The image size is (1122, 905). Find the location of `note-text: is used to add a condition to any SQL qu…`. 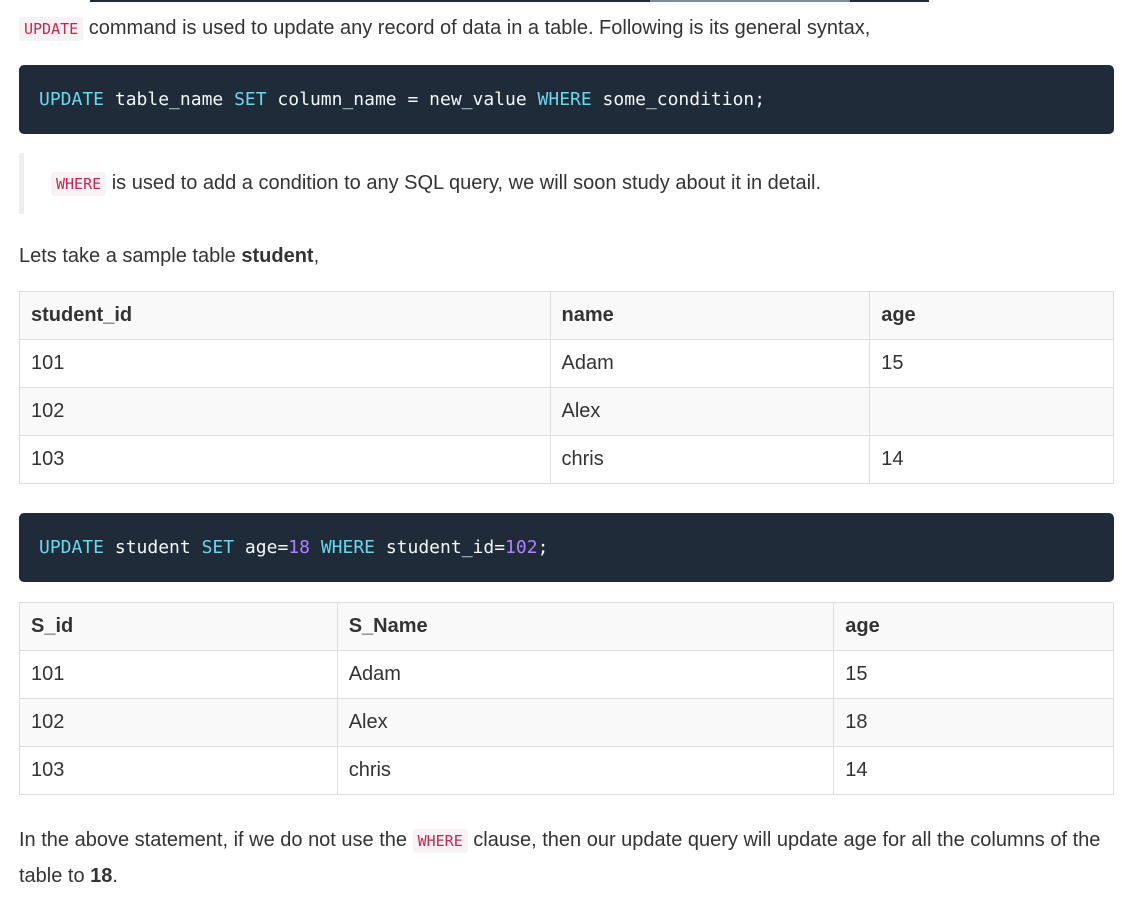

note-text: is used to add a condition to any SQL qu… is located at coordinates (464, 183).